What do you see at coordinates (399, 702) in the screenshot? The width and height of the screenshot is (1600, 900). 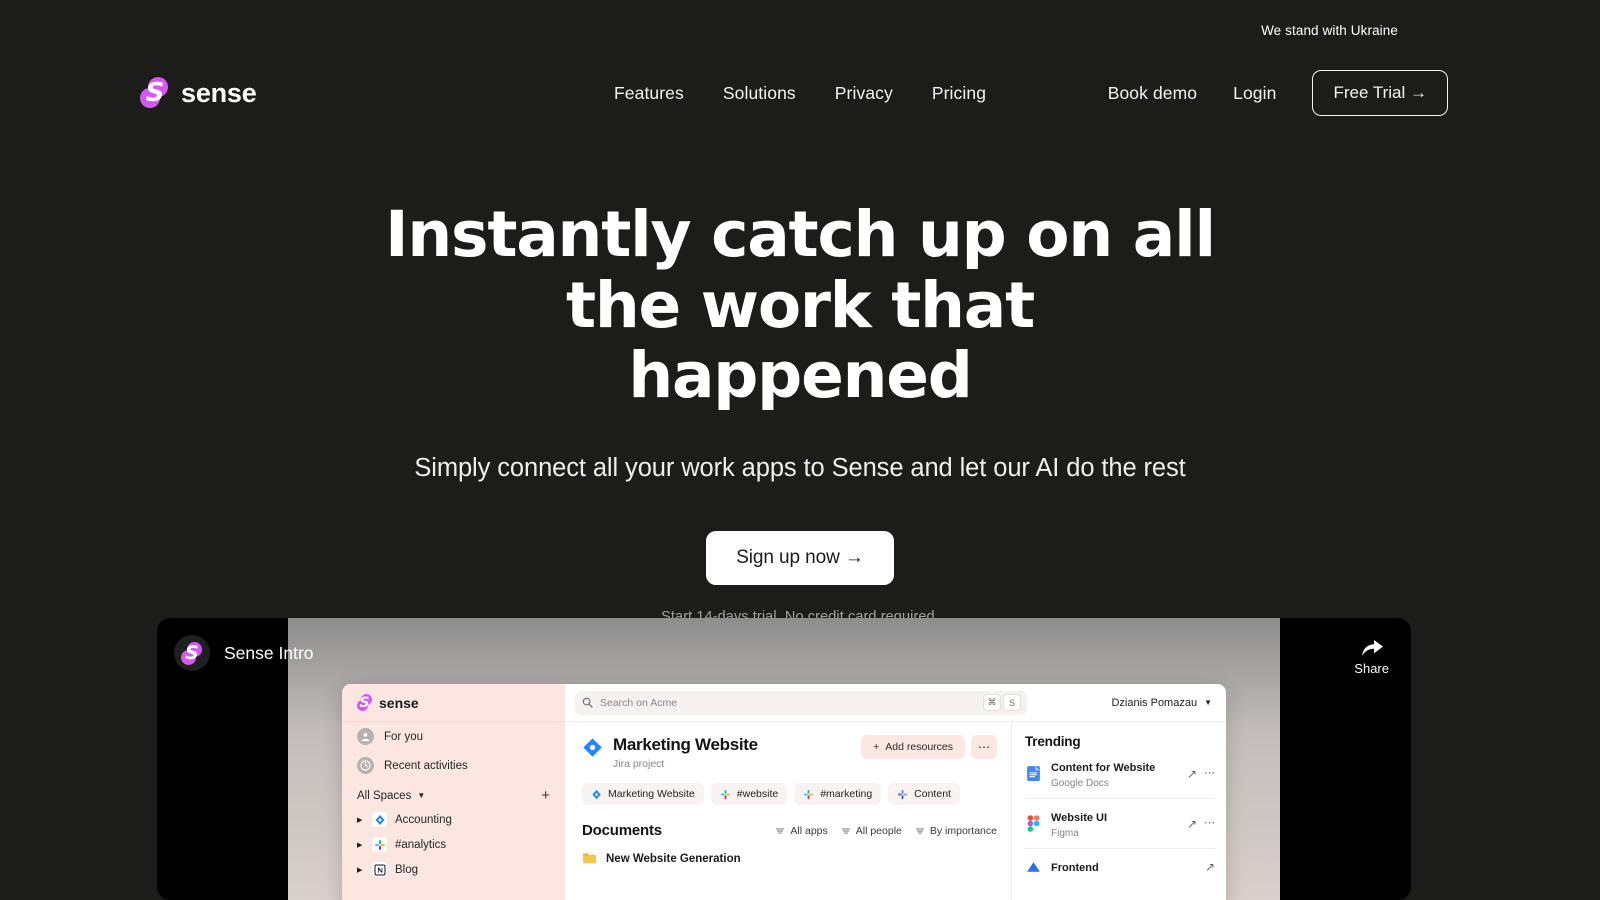 I see `app-sidebar-brand-name: sense` at bounding box center [399, 702].